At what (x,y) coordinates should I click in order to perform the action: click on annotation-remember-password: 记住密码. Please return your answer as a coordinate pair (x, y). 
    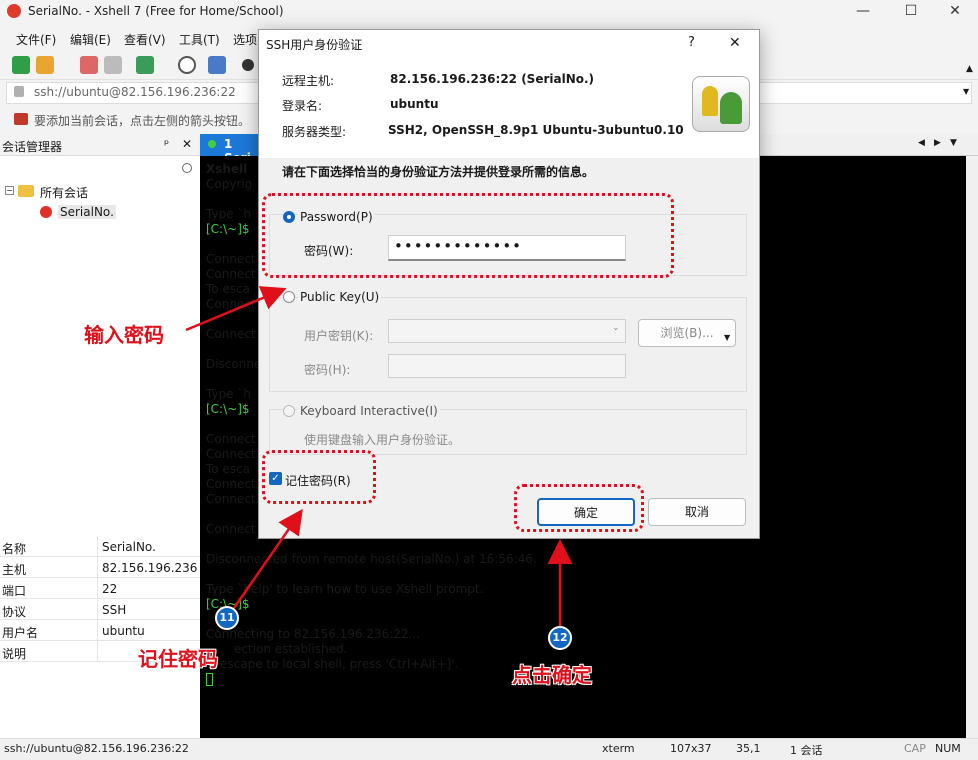
    Looking at the image, I should click on (178, 659).